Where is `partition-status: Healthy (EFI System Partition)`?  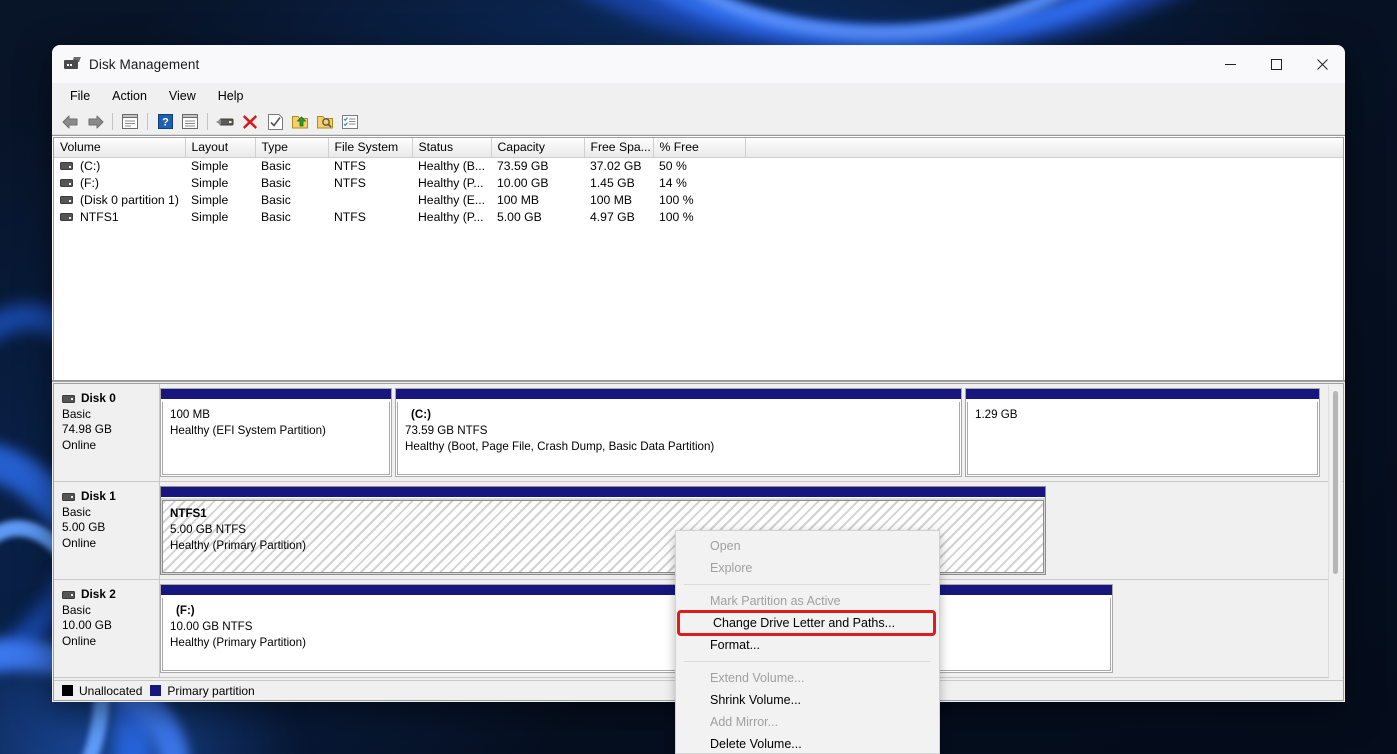
partition-status: Healthy (EFI System Partition) is located at coordinates (248, 430).